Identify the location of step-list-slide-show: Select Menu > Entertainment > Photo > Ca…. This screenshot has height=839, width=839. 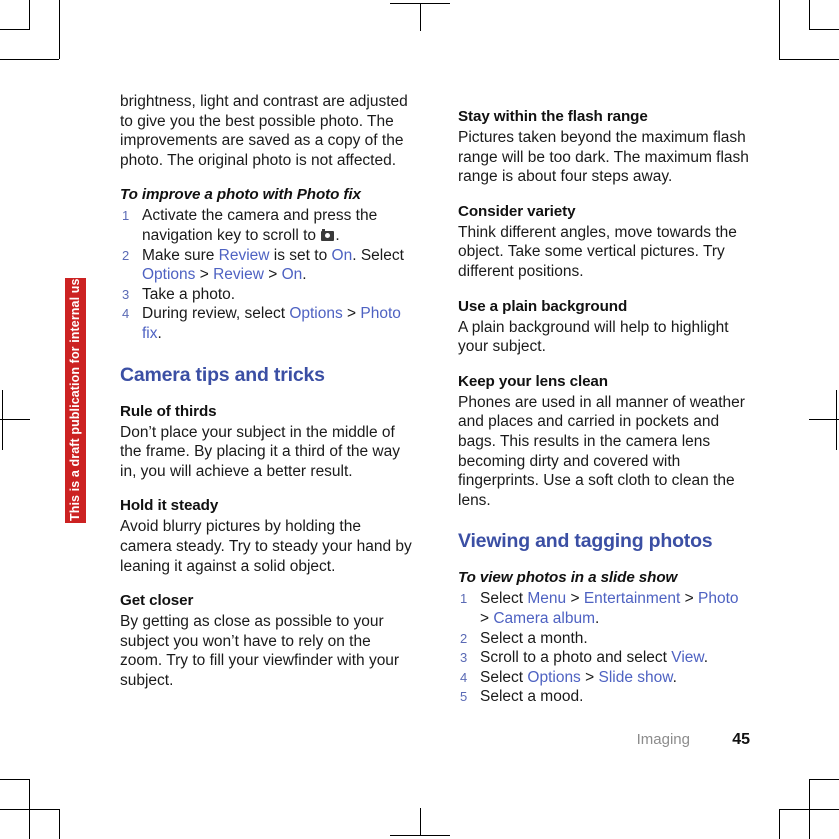
(604, 648).